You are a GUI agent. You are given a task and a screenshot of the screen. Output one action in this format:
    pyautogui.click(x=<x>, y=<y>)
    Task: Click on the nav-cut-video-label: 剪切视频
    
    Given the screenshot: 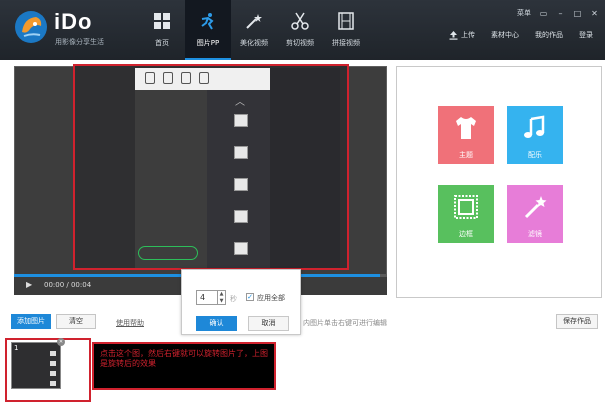 What is the action you would take?
    pyautogui.click(x=300, y=43)
    